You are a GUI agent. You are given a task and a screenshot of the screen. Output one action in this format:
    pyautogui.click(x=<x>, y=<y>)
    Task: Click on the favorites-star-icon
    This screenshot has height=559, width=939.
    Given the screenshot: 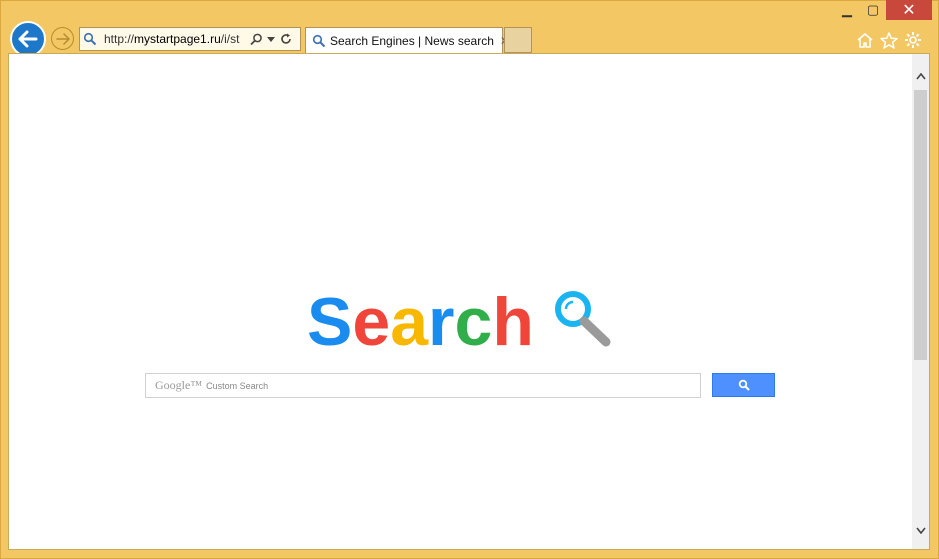 What is the action you would take?
    pyautogui.click(x=889, y=40)
    